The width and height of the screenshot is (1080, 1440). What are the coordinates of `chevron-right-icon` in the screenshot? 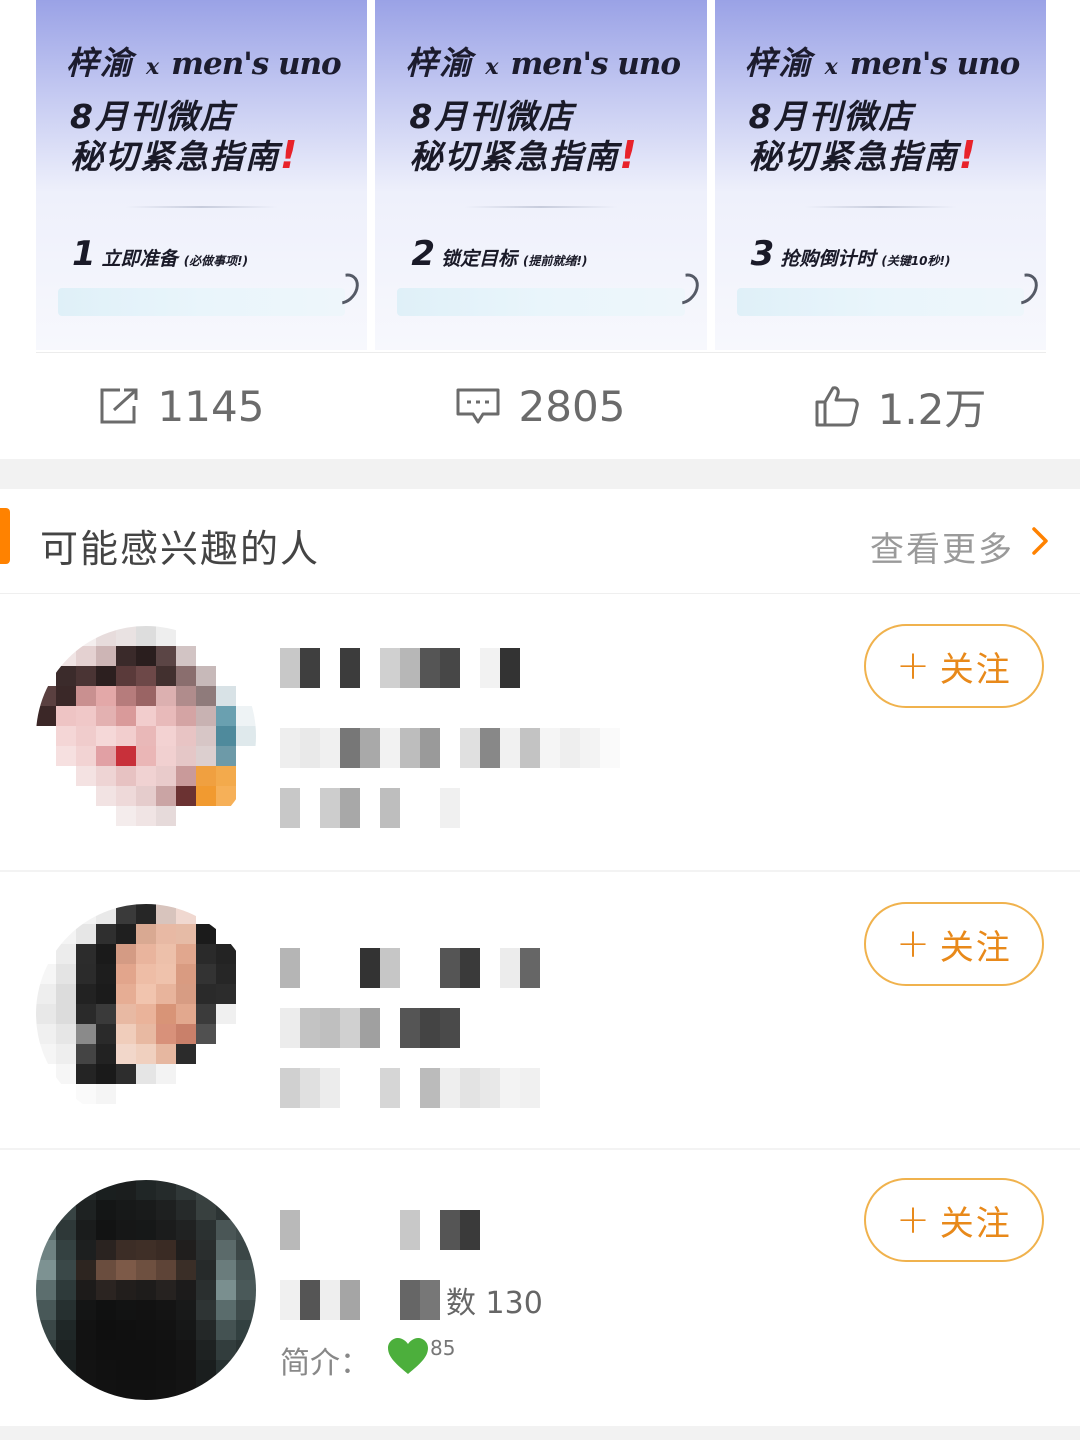 It's located at (1040, 541).